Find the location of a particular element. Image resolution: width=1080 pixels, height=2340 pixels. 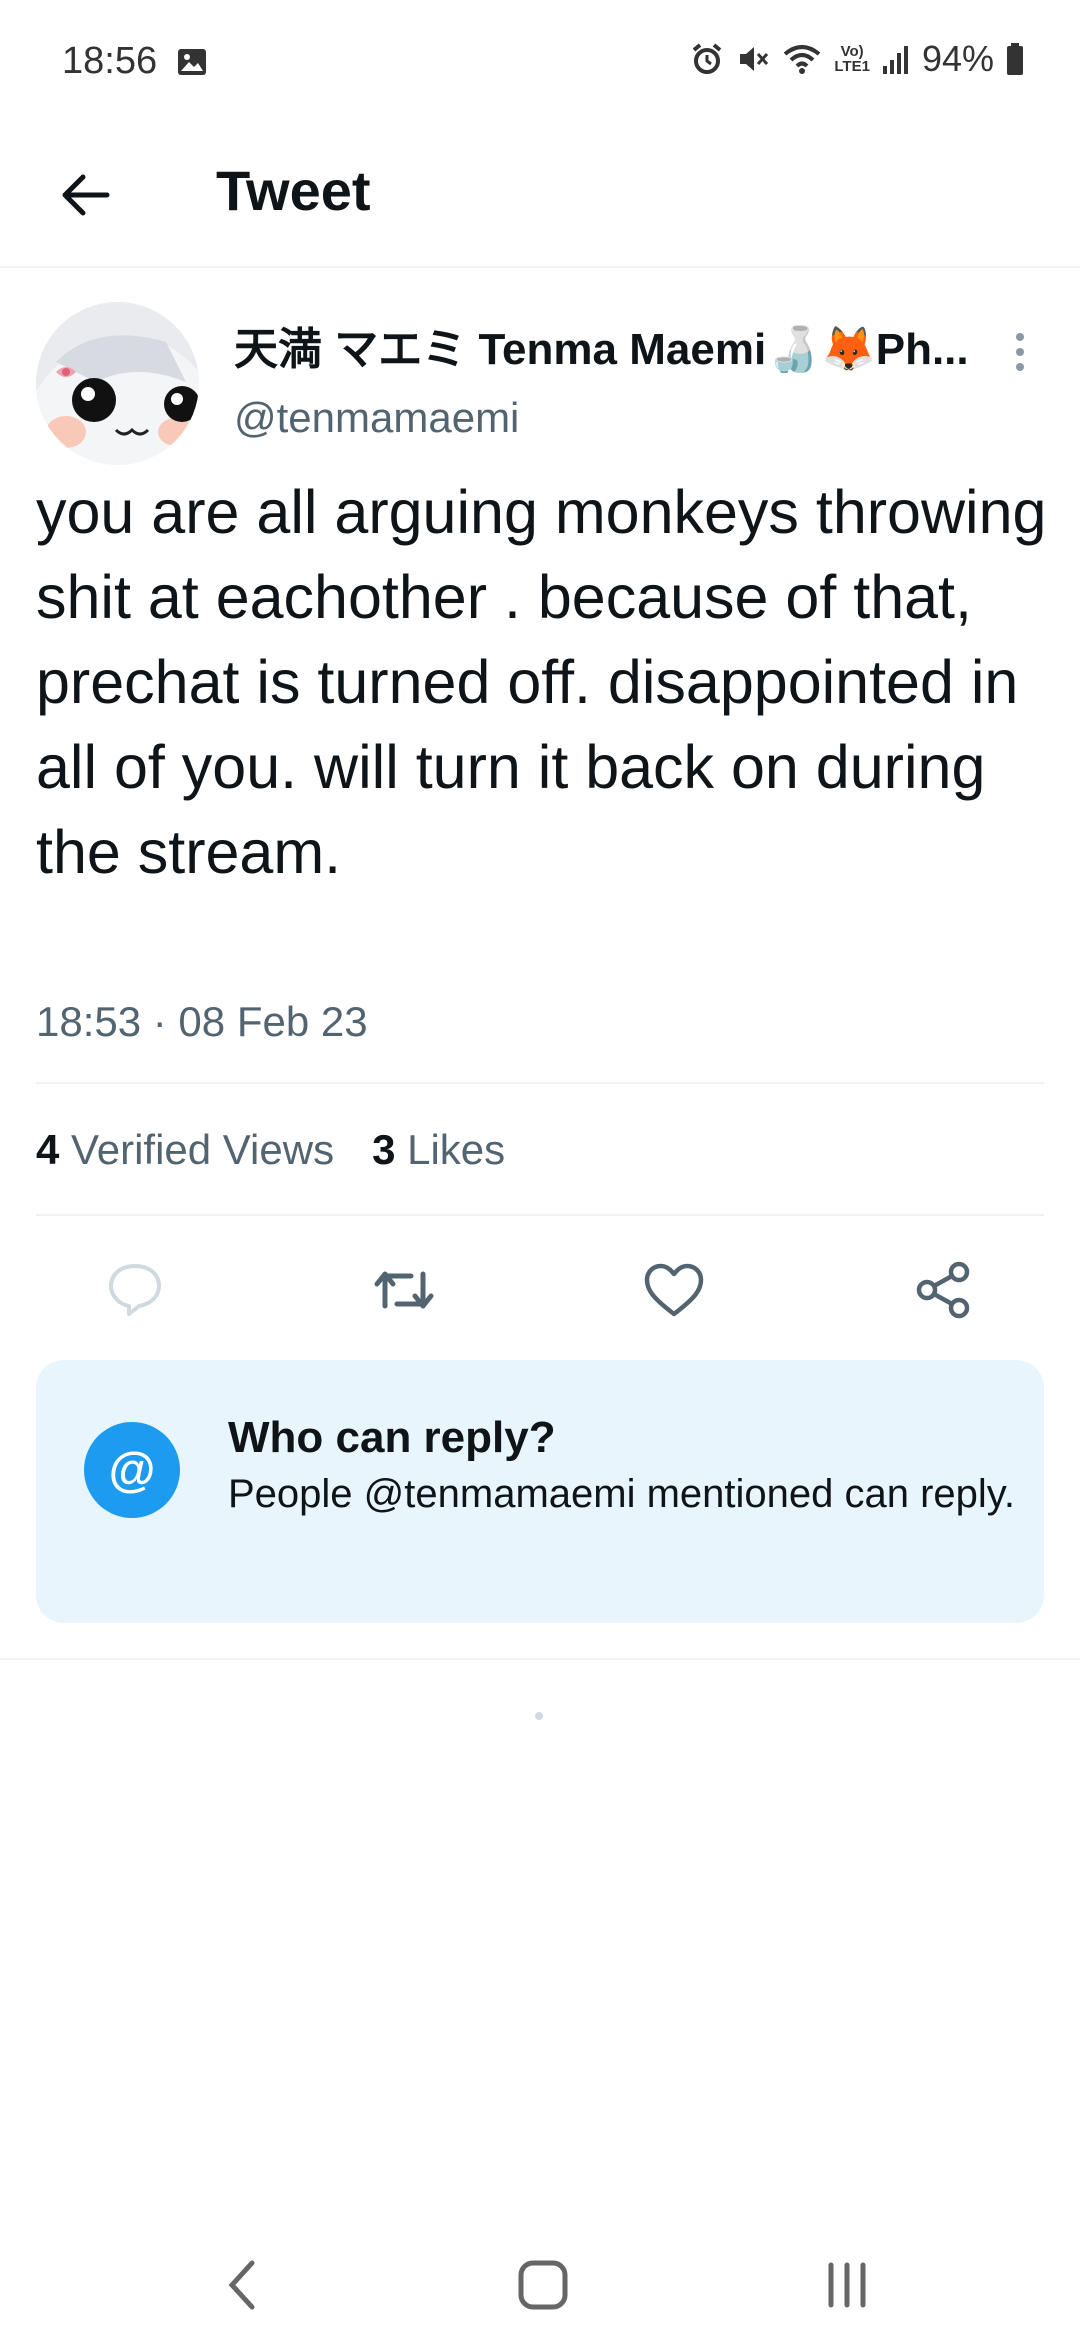

loading-indicator is located at coordinates (539, 1716).